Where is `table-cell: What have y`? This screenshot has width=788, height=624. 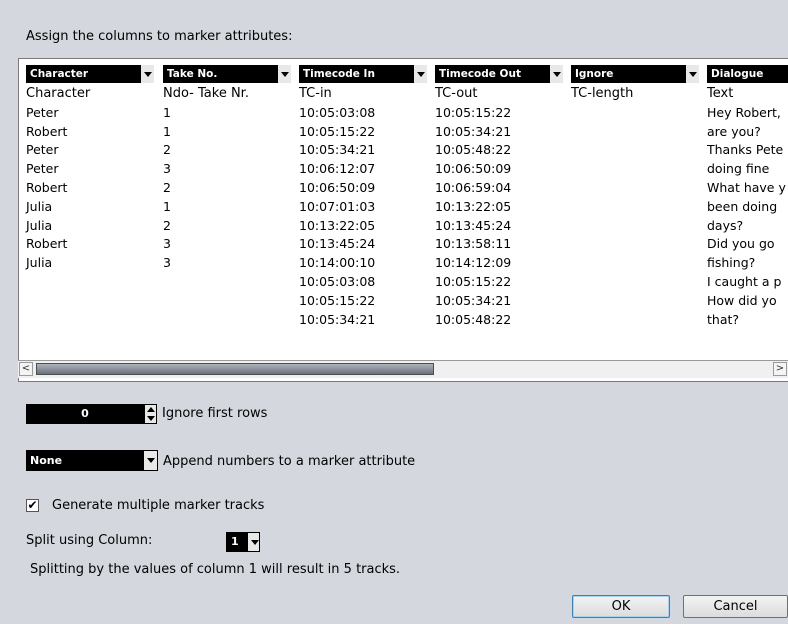
table-cell: What have y is located at coordinates (746, 187).